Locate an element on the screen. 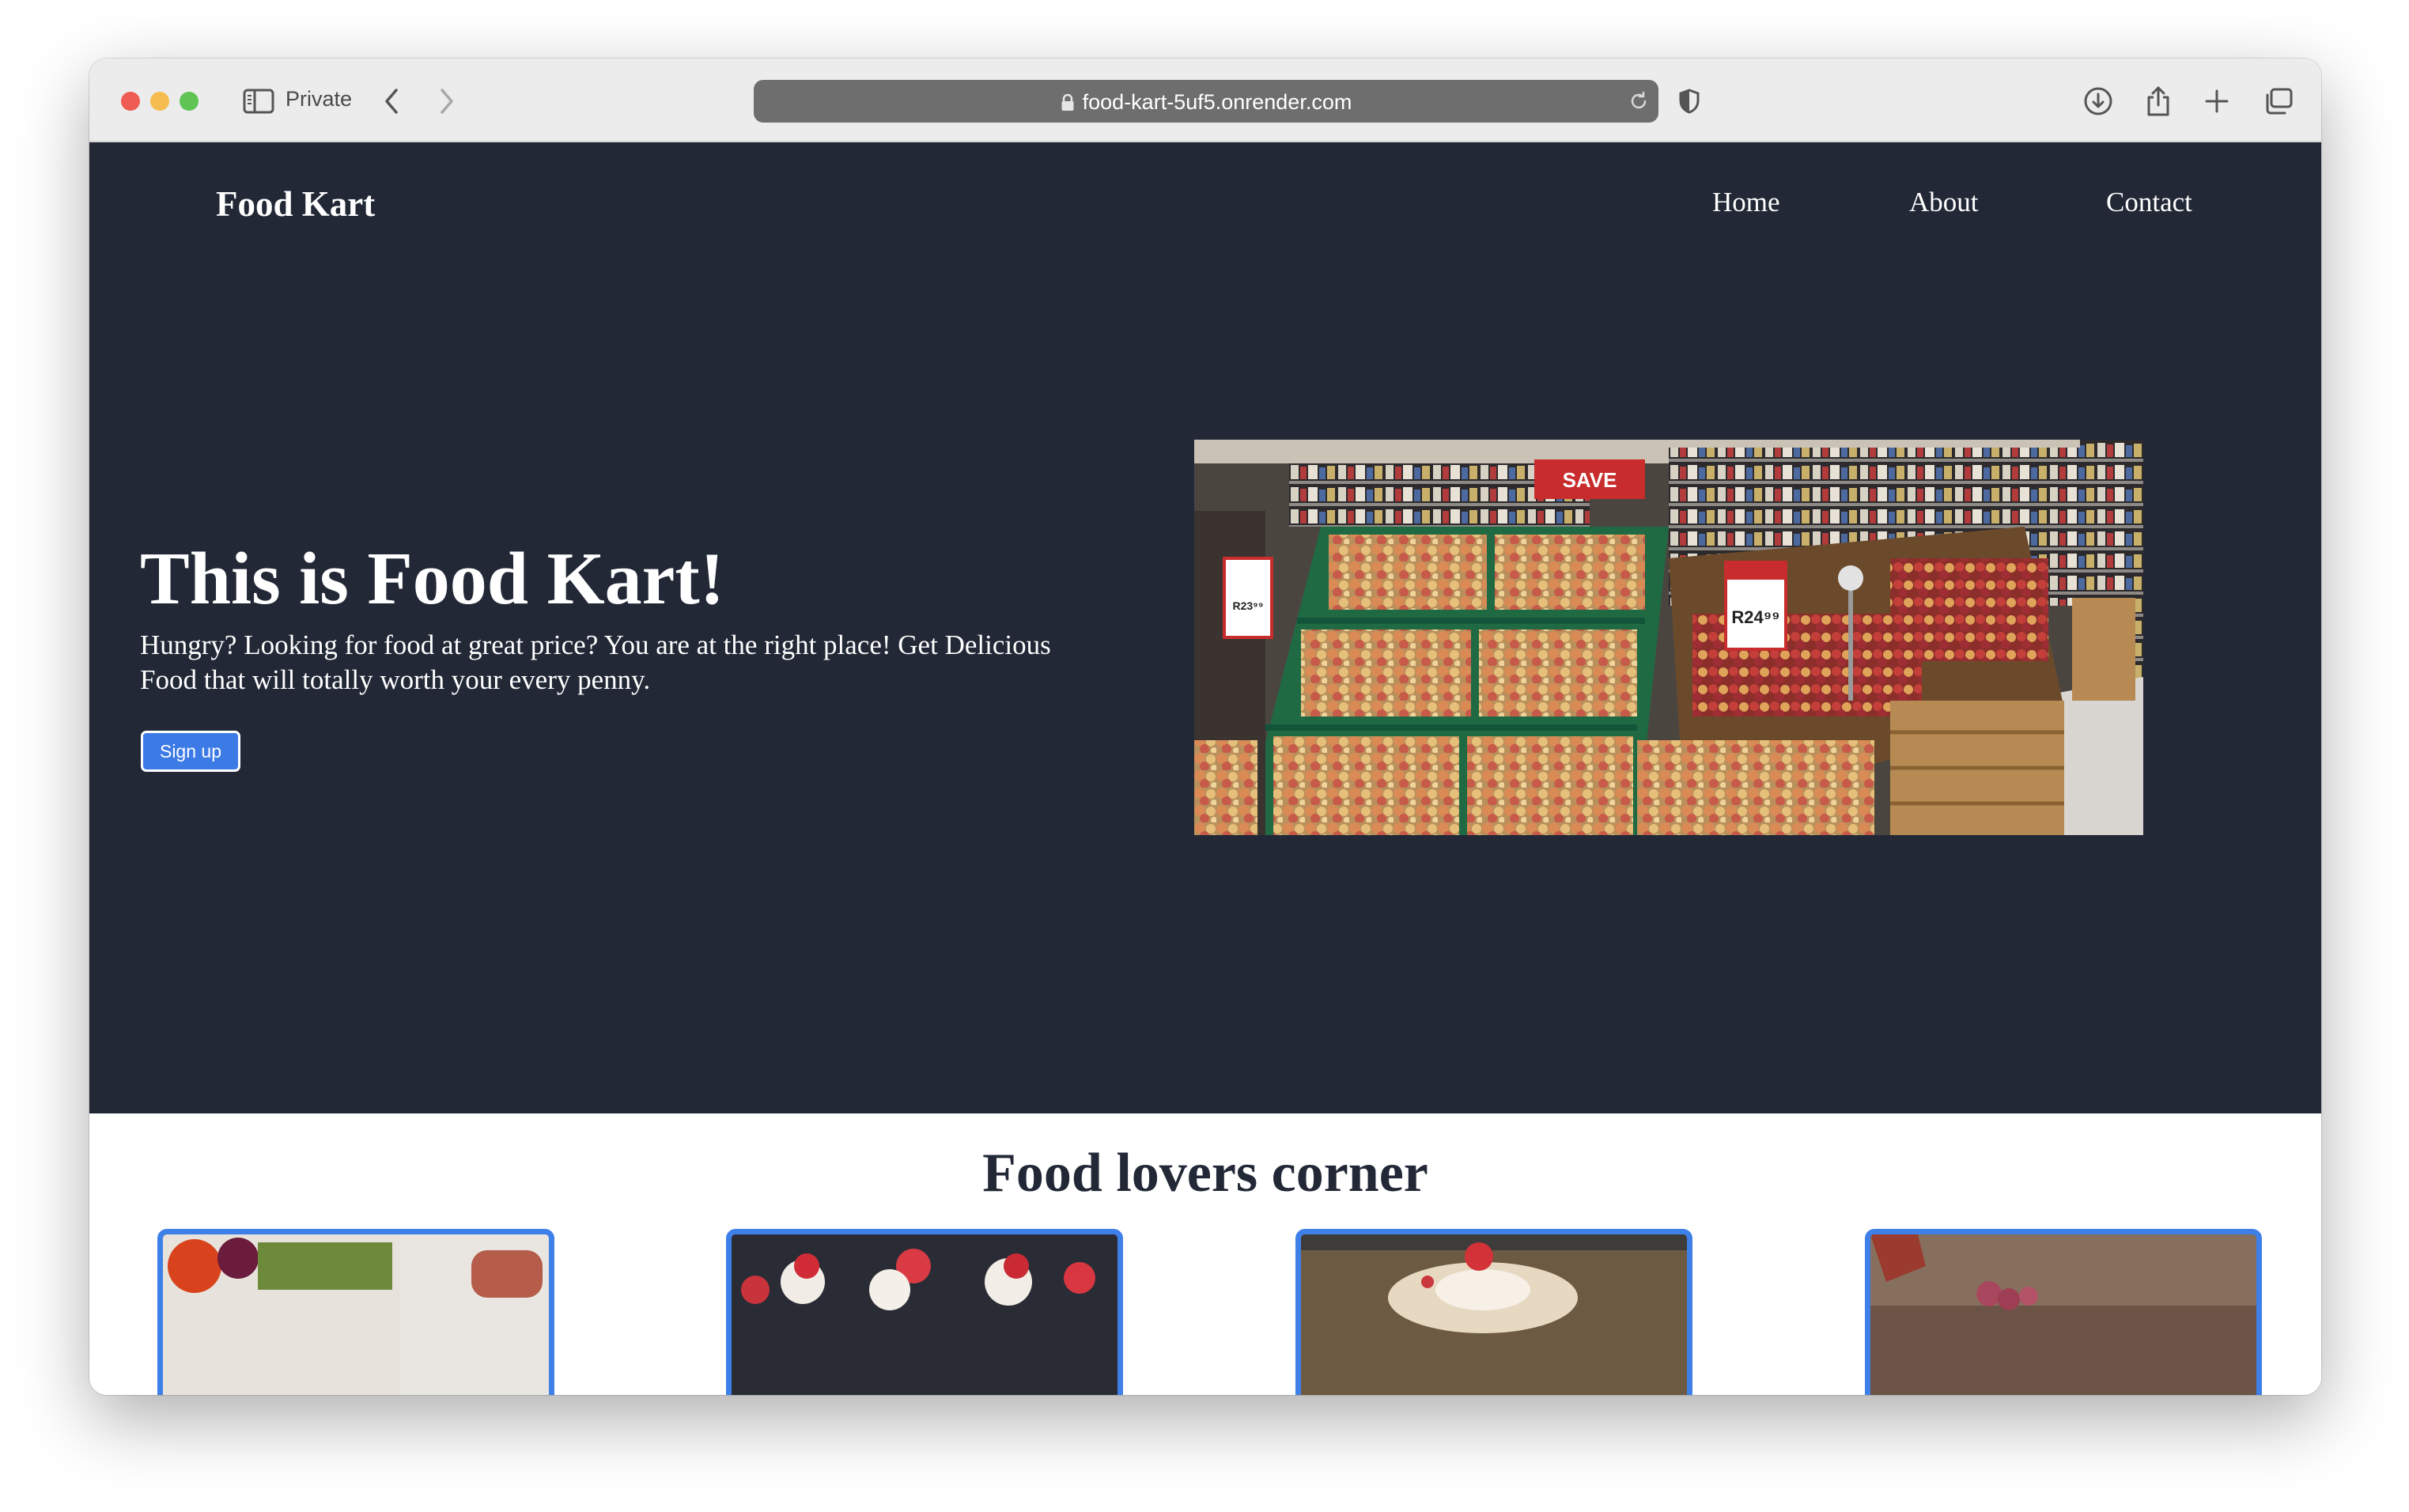 The width and height of the screenshot is (2409, 1512). share-icon is located at coordinates (2158, 101).